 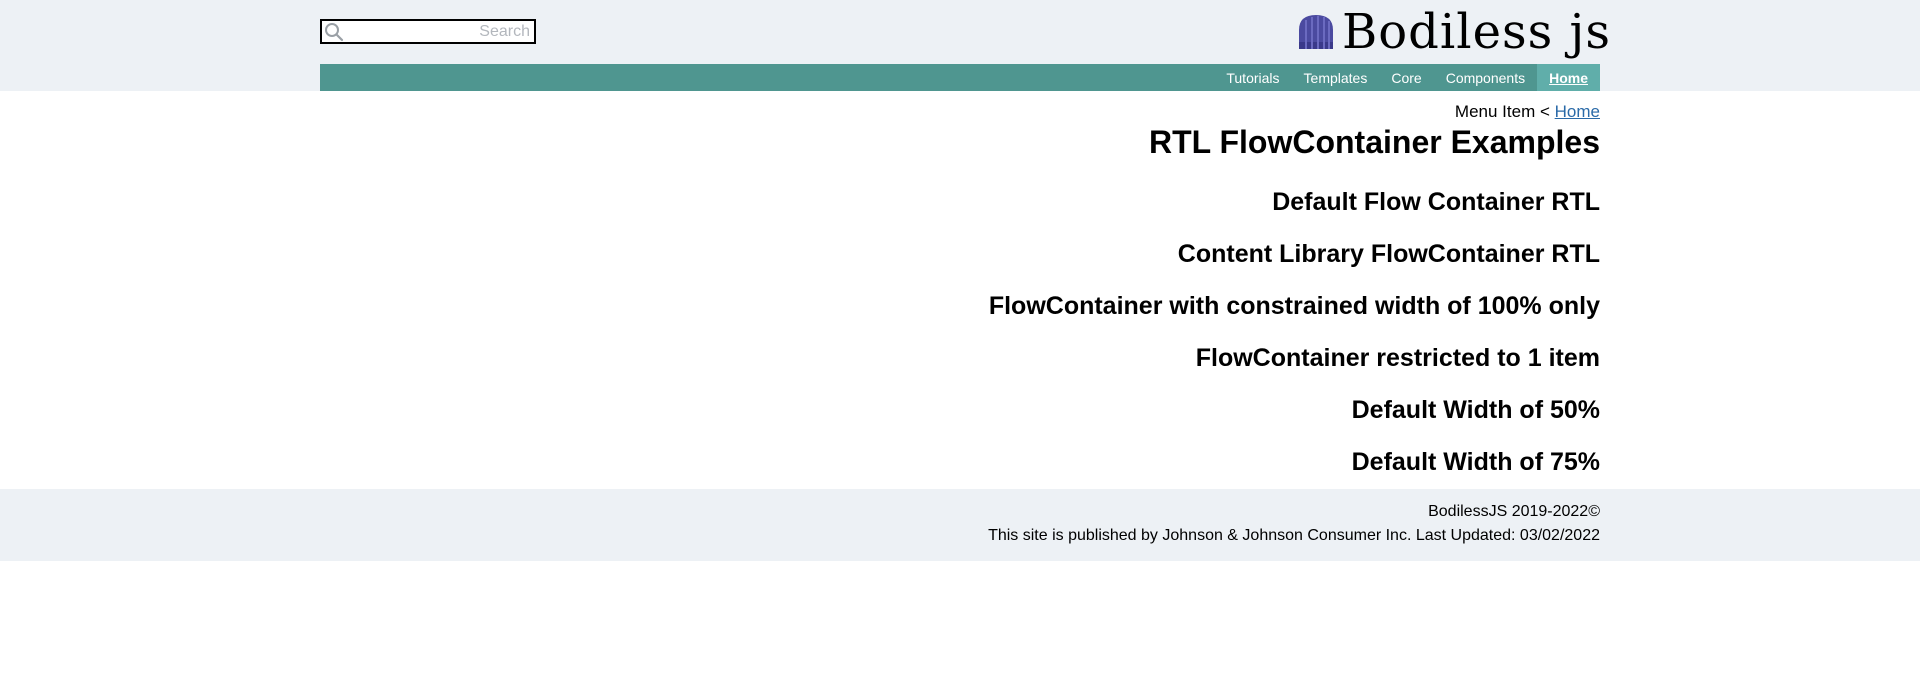 What do you see at coordinates (960, 77) in the screenshot?
I see `main-nav: Tutorials Templates Core Components Home` at bounding box center [960, 77].